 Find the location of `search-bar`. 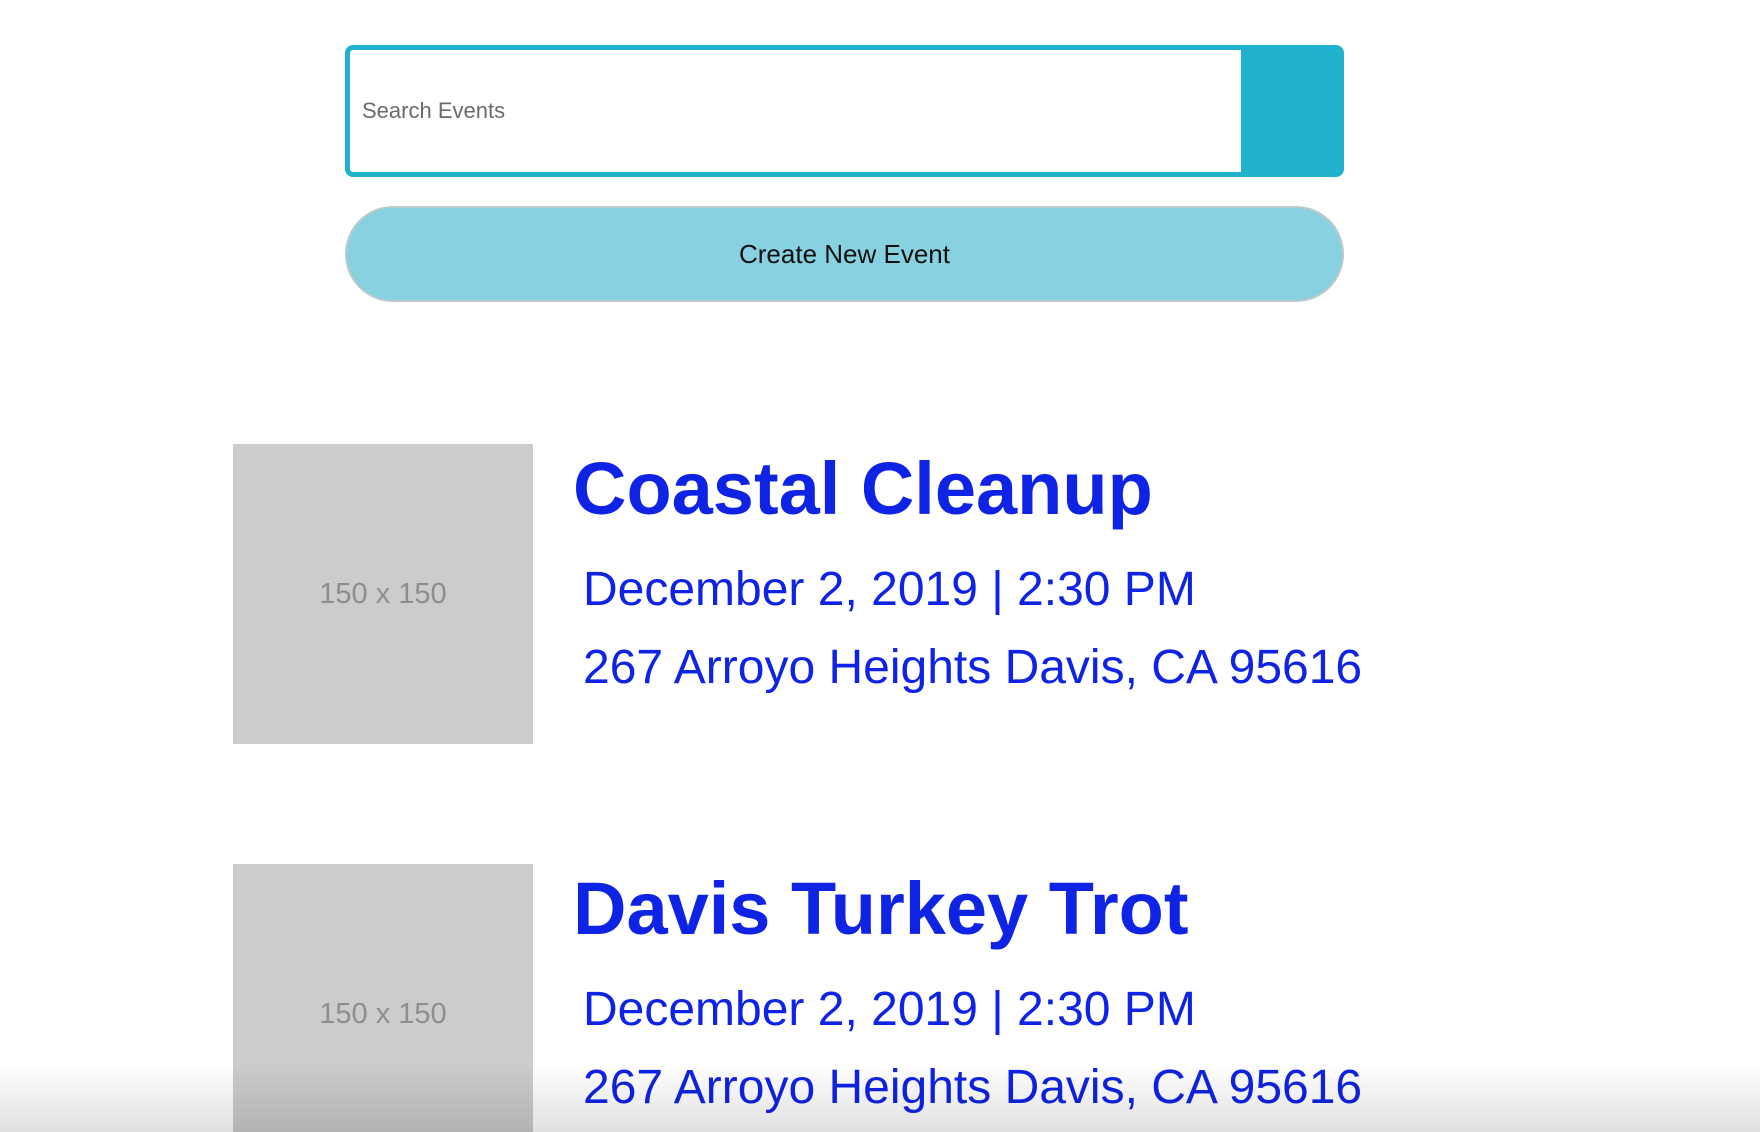

search-bar is located at coordinates (844, 111).